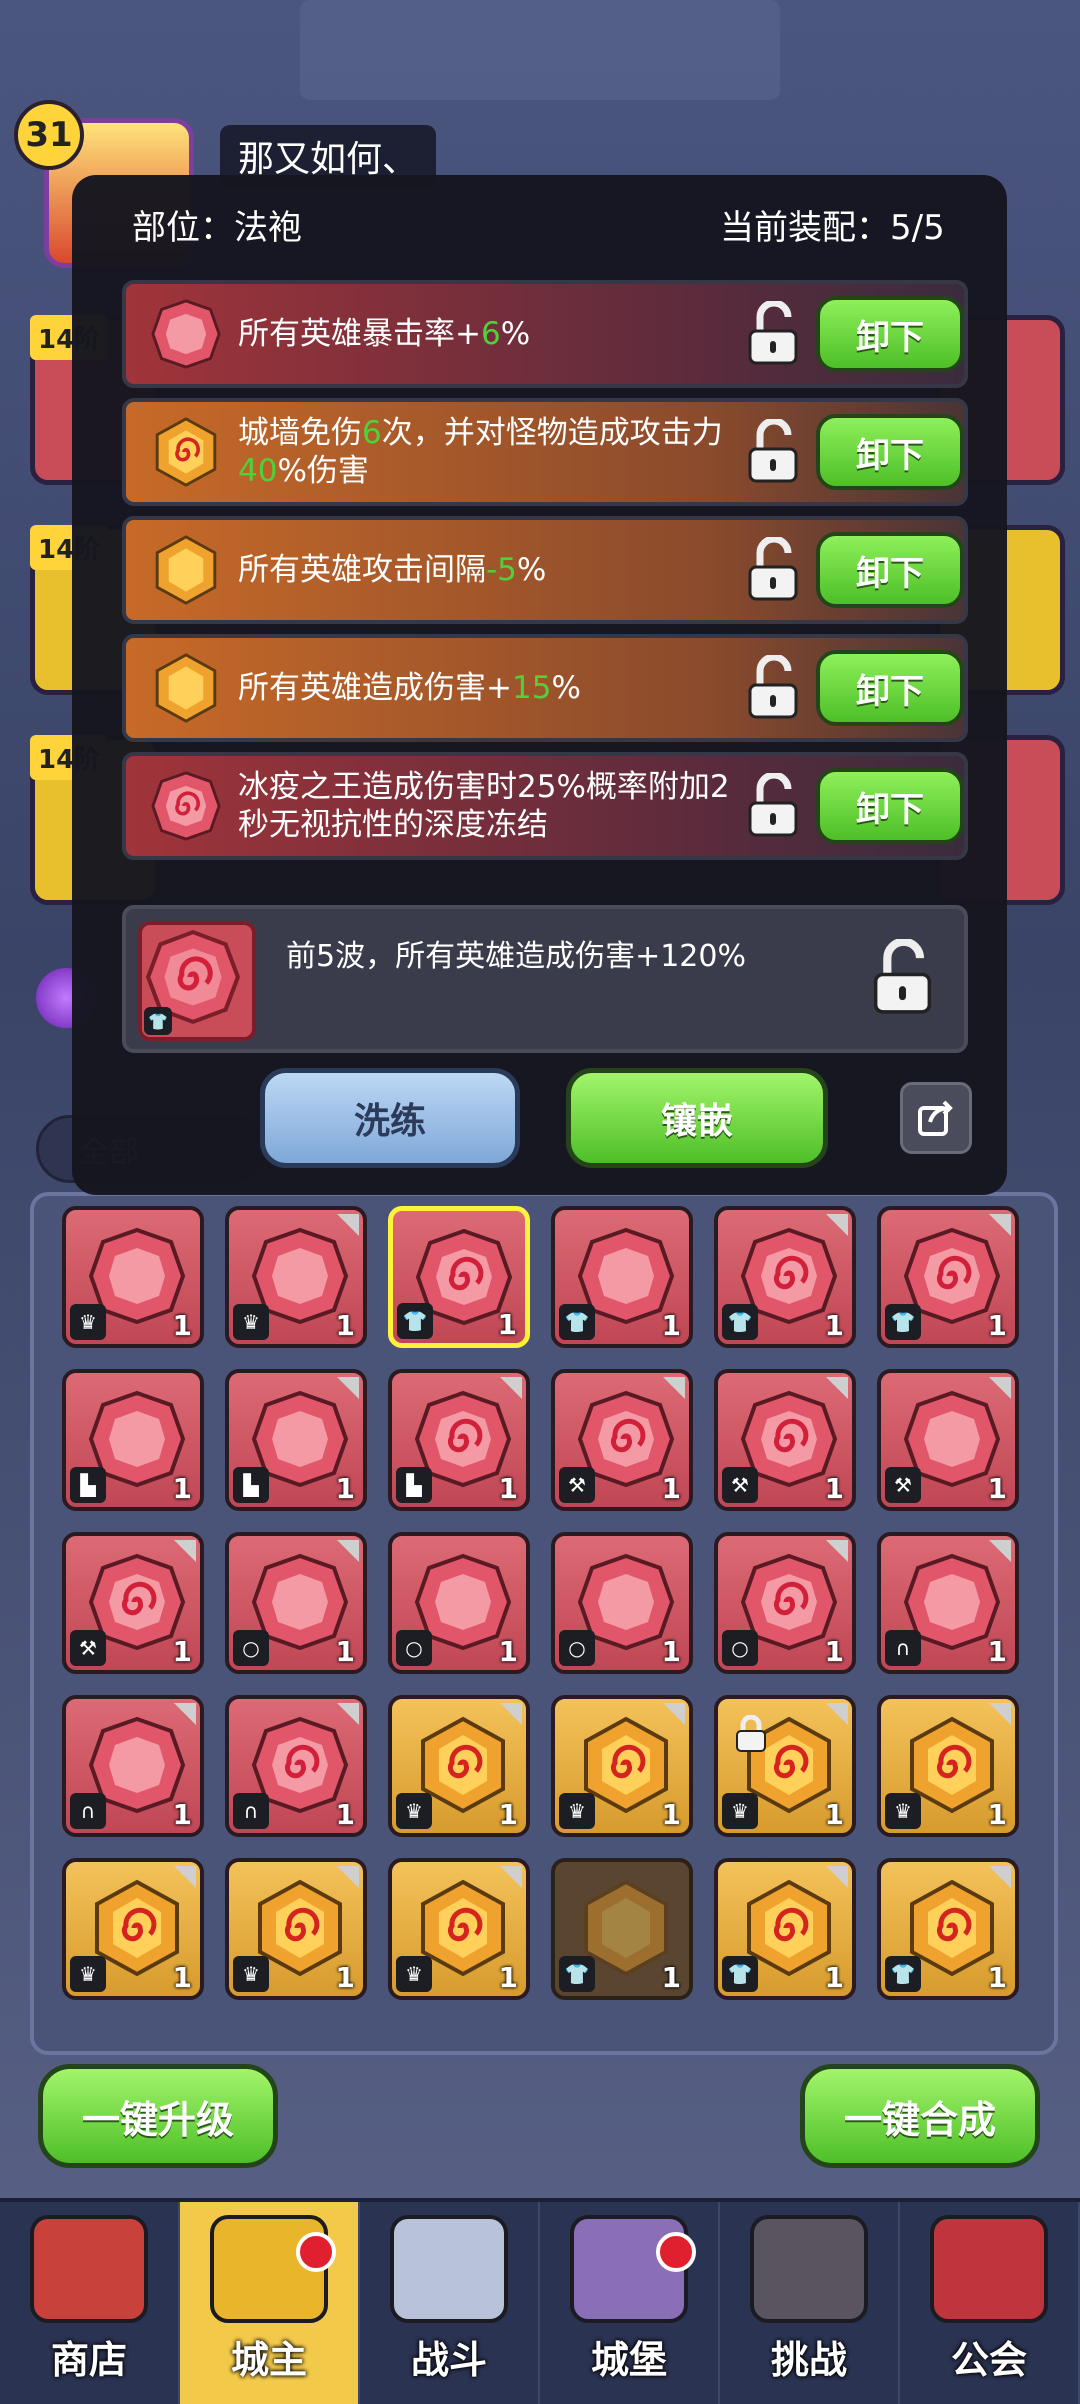 The width and height of the screenshot is (1080, 2404). Describe the element at coordinates (751, 1733) in the screenshot. I see `lock-icon` at that location.